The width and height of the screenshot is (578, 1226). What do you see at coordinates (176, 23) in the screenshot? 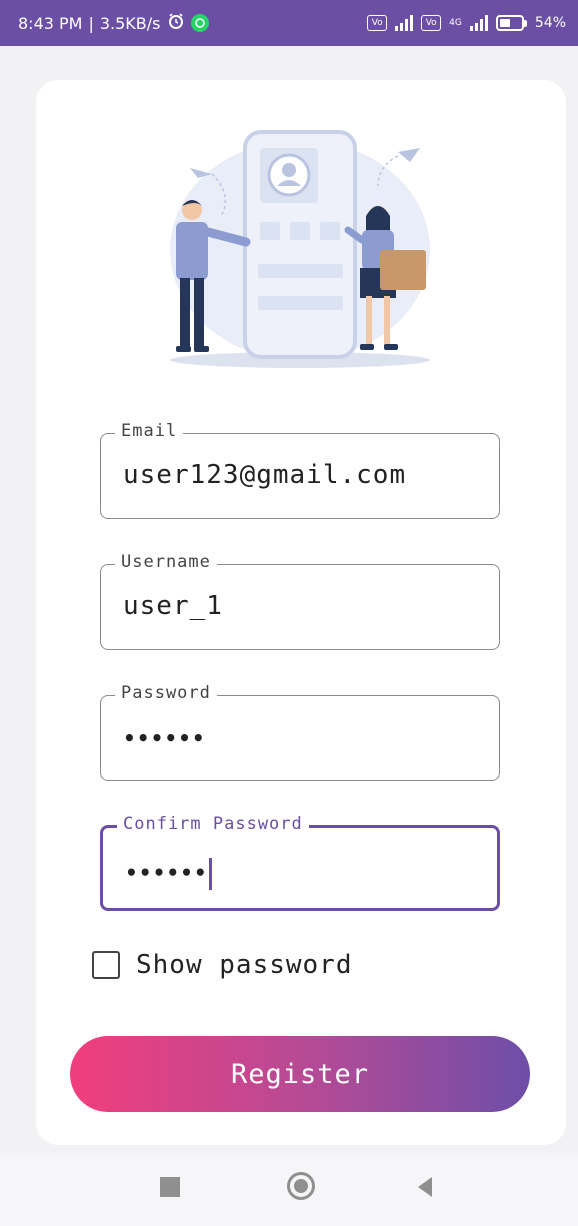
I see `alarm-icon` at bounding box center [176, 23].